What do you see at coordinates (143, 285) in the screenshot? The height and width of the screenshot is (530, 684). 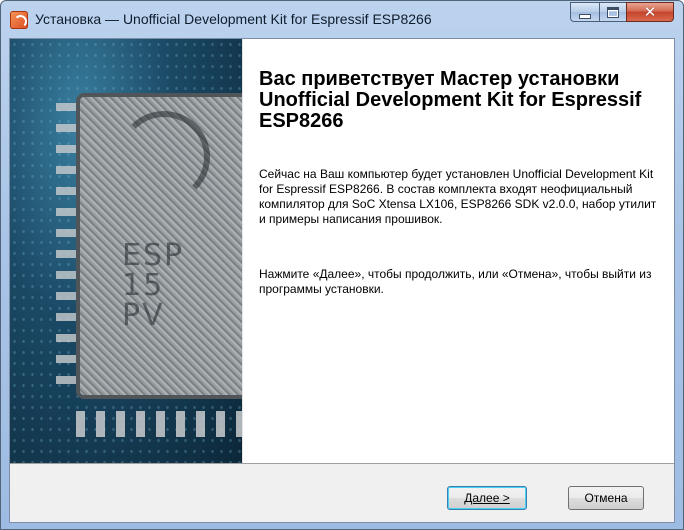 I see `chip-marking-line-2: 15` at bounding box center [143, 285].